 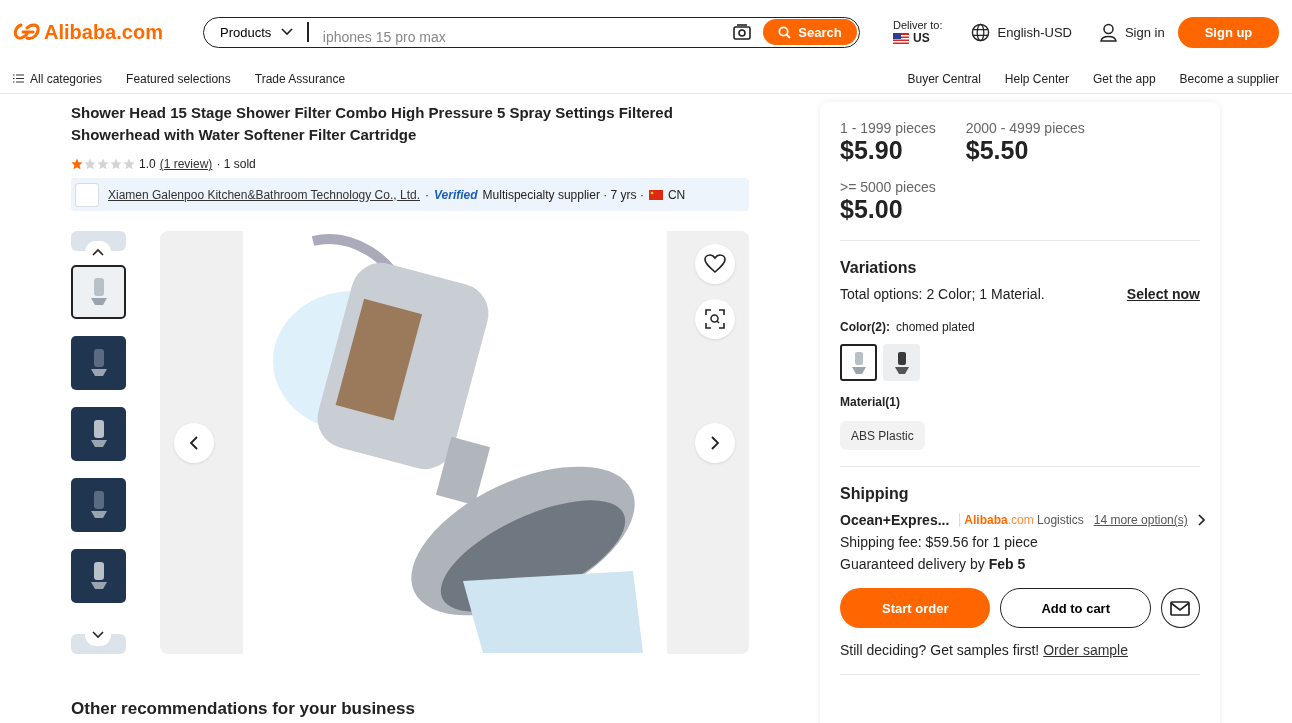 I want to click on quantity-range: >= 5000 pieces, so click(x=888, y=187).